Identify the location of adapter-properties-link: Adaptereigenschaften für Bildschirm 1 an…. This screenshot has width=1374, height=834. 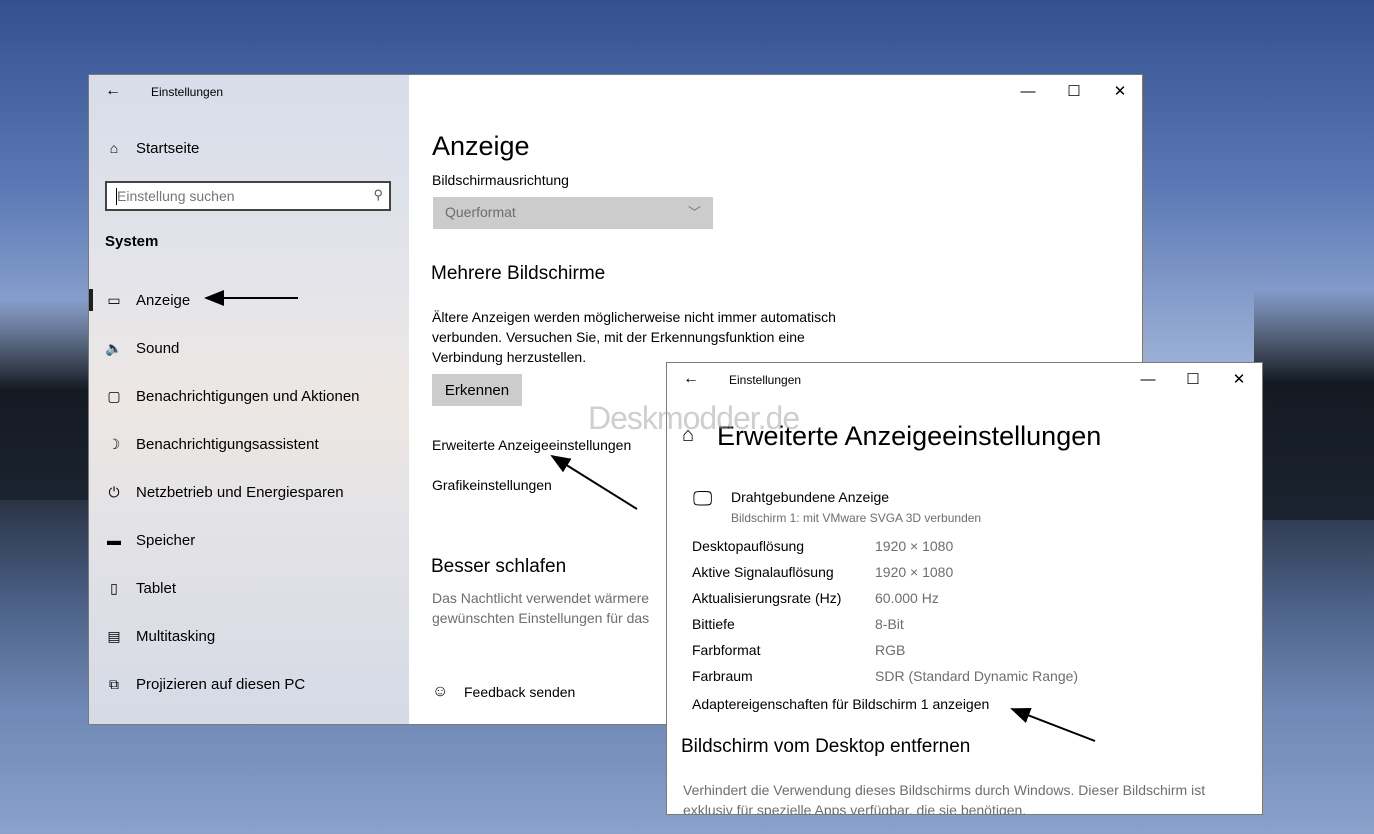
(840, 704).